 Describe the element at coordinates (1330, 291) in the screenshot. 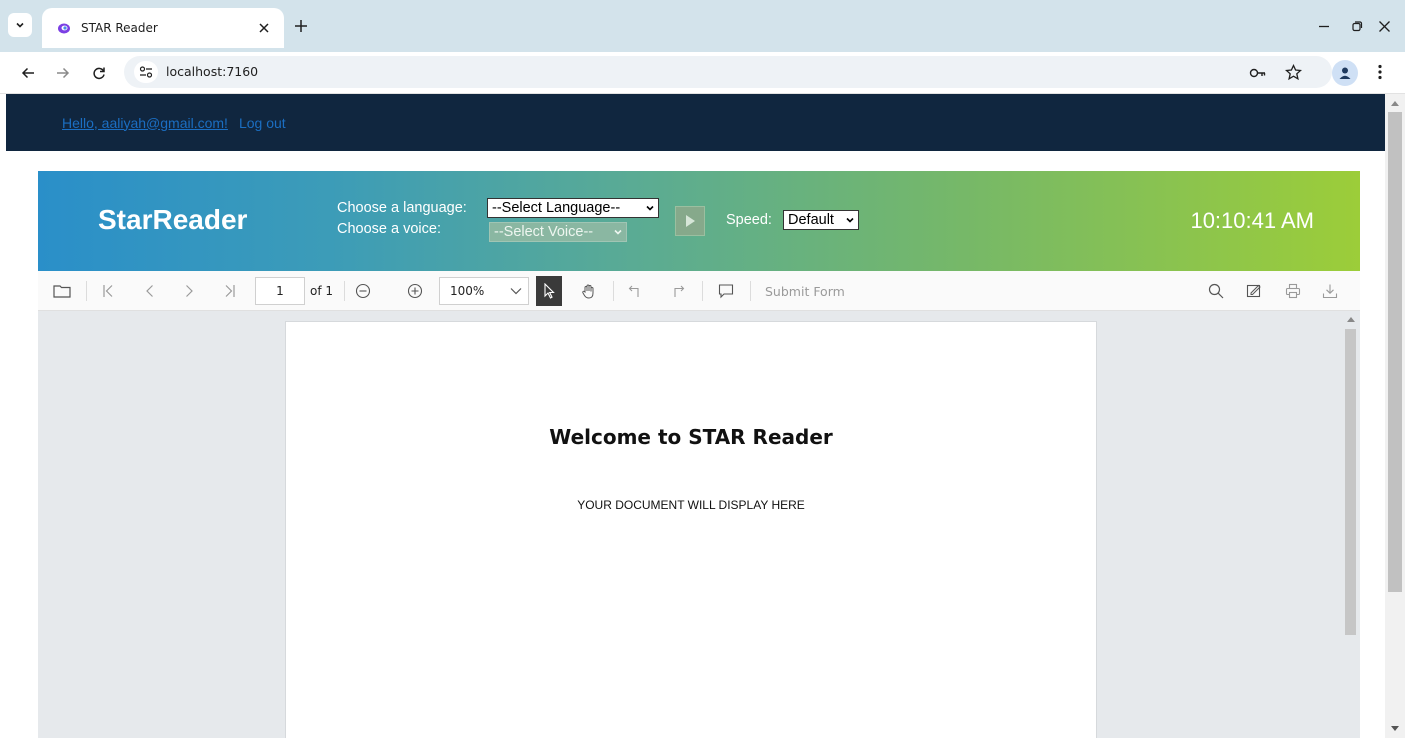

I see `download-icon` at that location.